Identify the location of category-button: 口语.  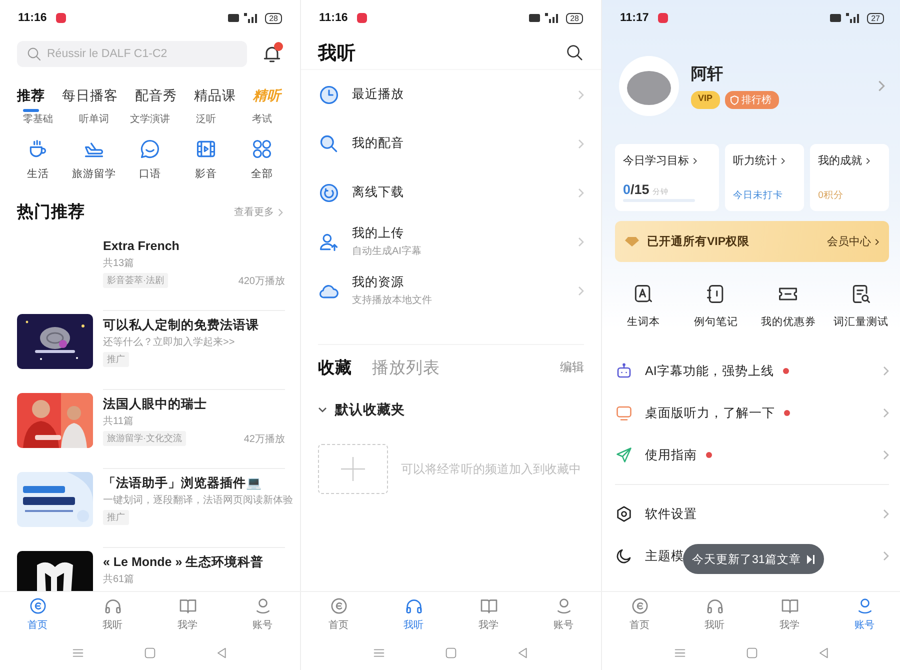
(150, 160).